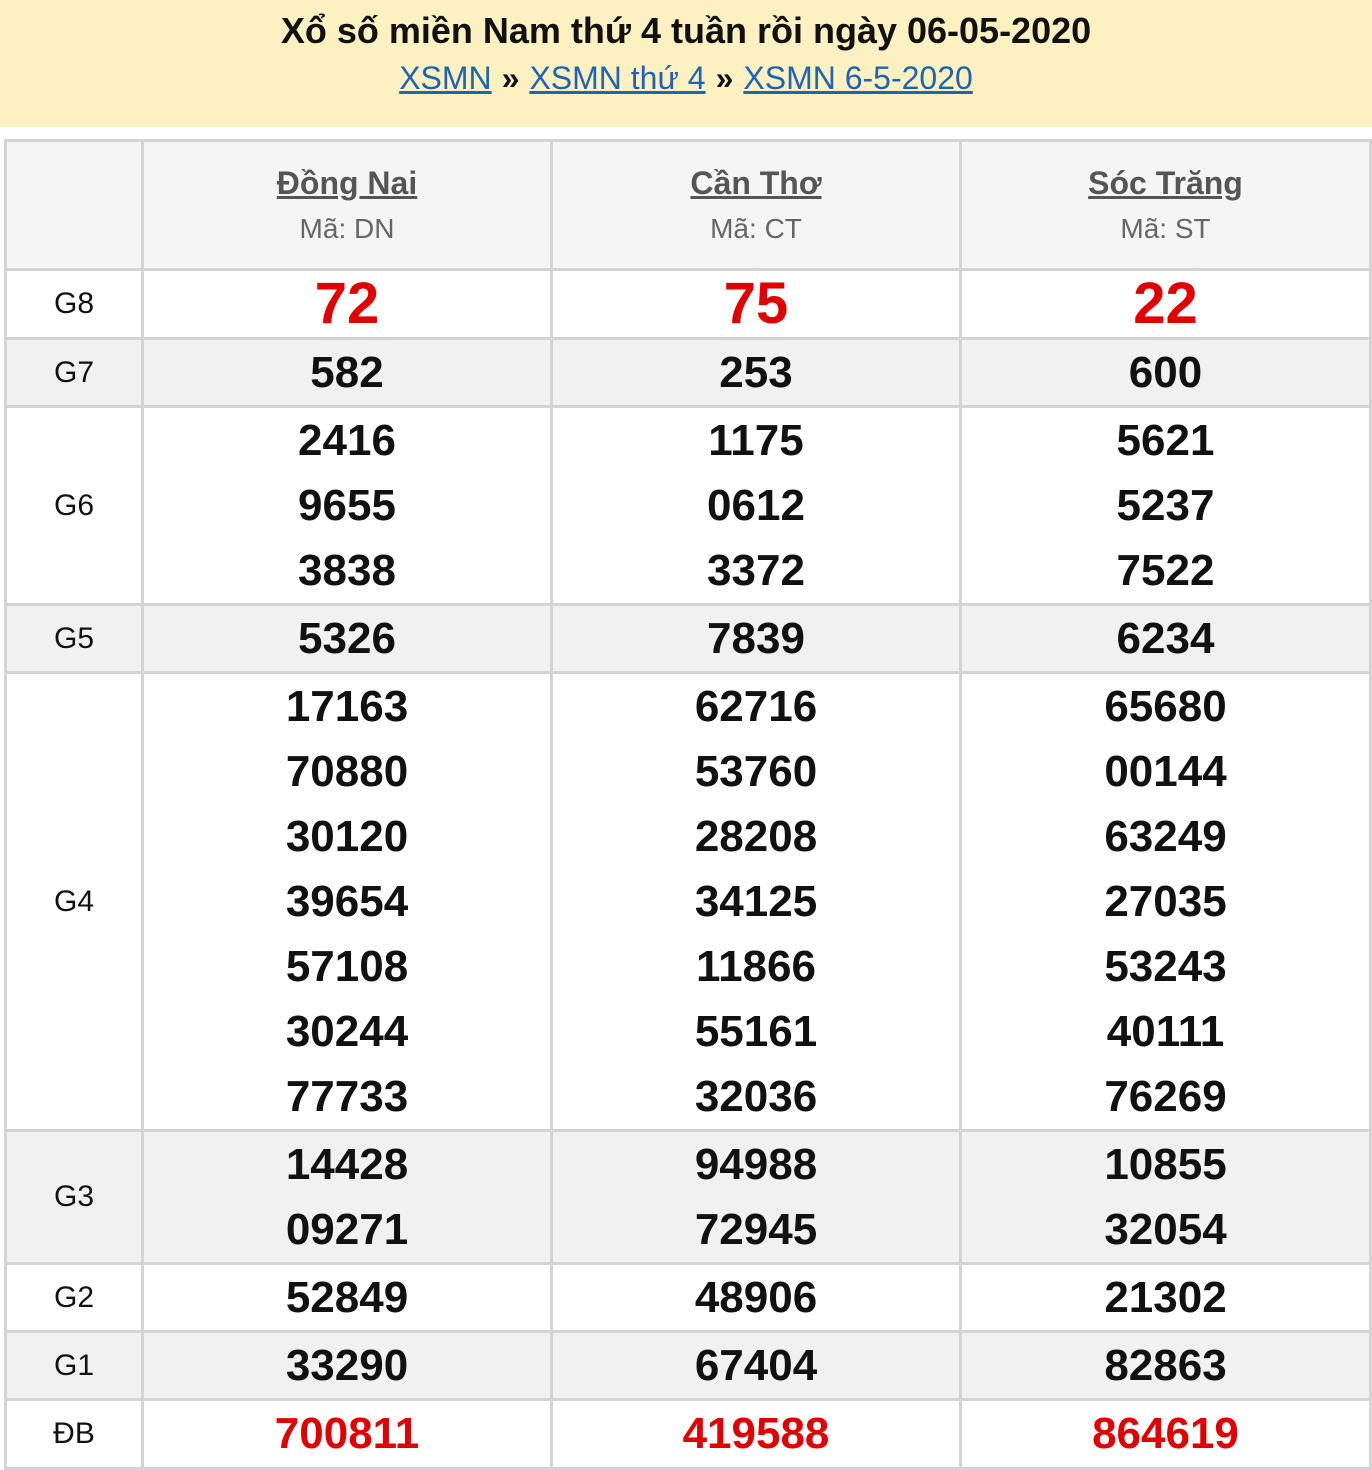  Describe the element at coordinates (74, 205) in the screenshot. I see `corner-cell` at that location.